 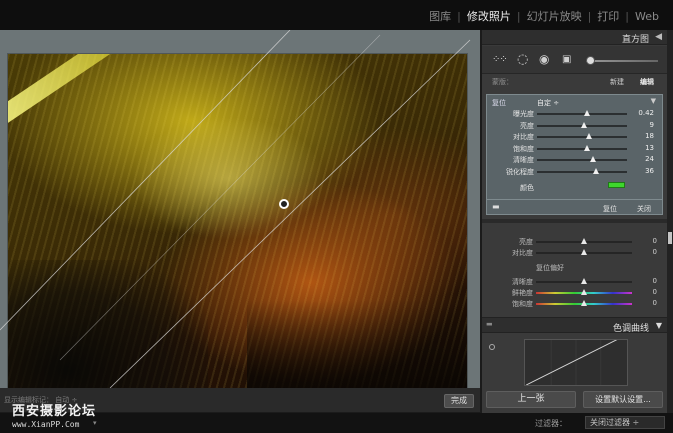 What do you see at coordinates (670, 238) in the screenshot?
I see `scrollbar-thumb` at bounding box center [670, 238].